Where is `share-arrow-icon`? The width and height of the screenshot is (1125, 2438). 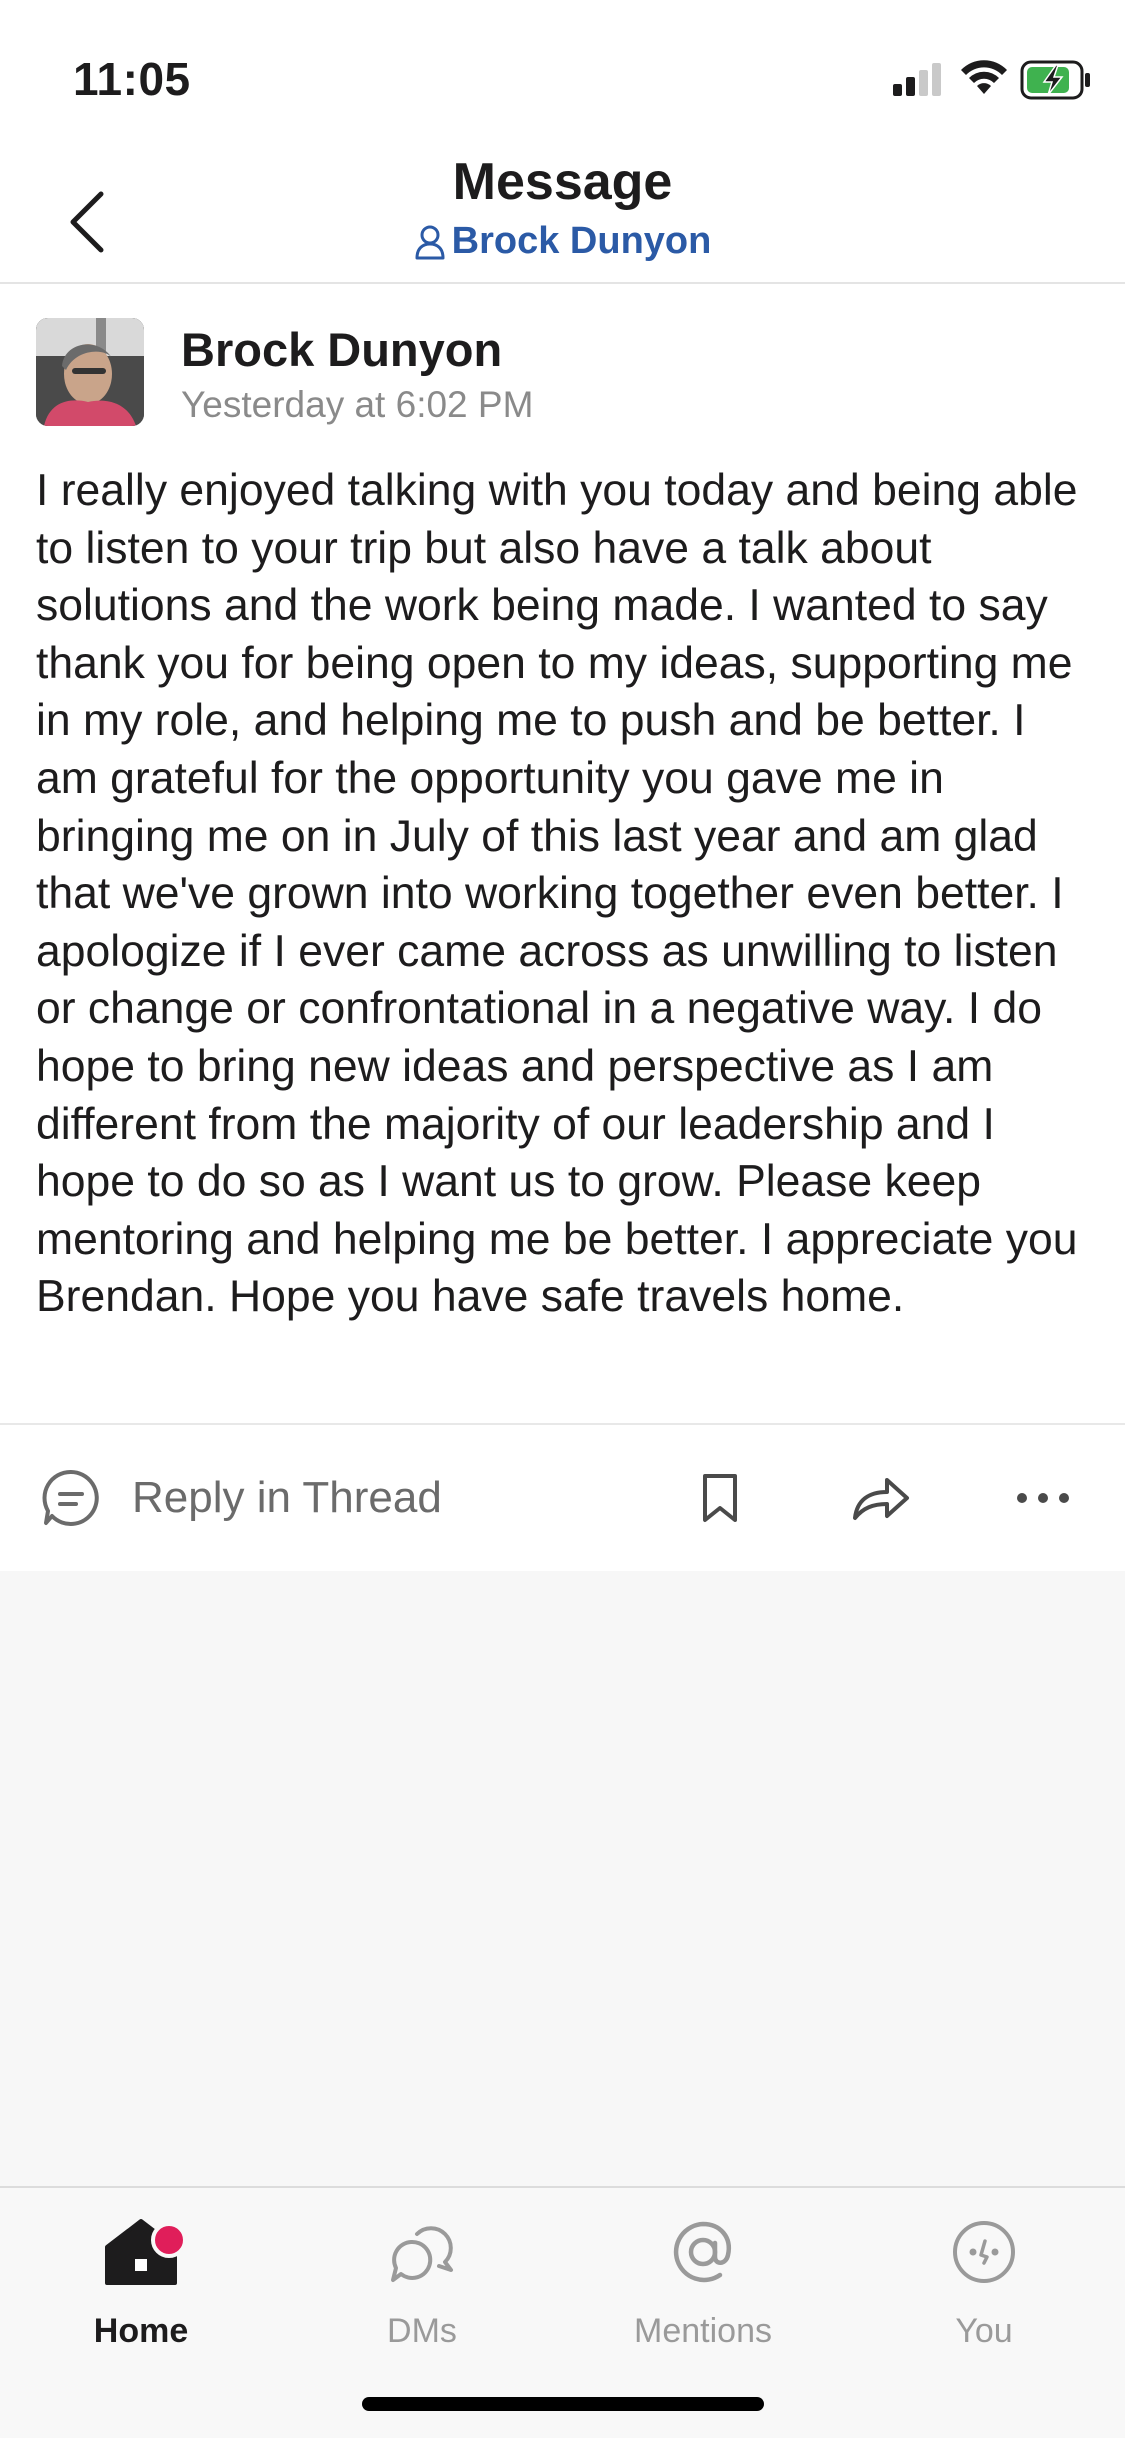 share-arrow-icon is located at coordinates (881, 1499).